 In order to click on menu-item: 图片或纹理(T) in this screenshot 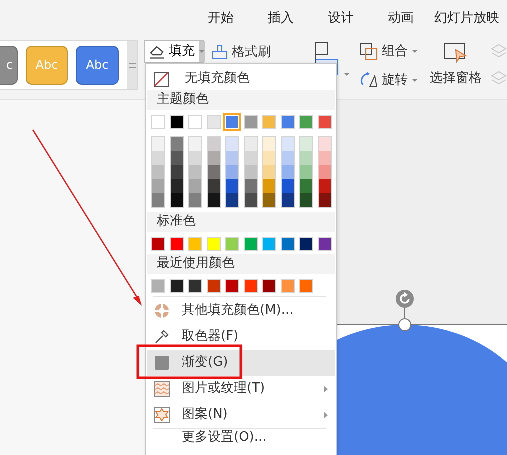, I will do `click(241, 389)`.